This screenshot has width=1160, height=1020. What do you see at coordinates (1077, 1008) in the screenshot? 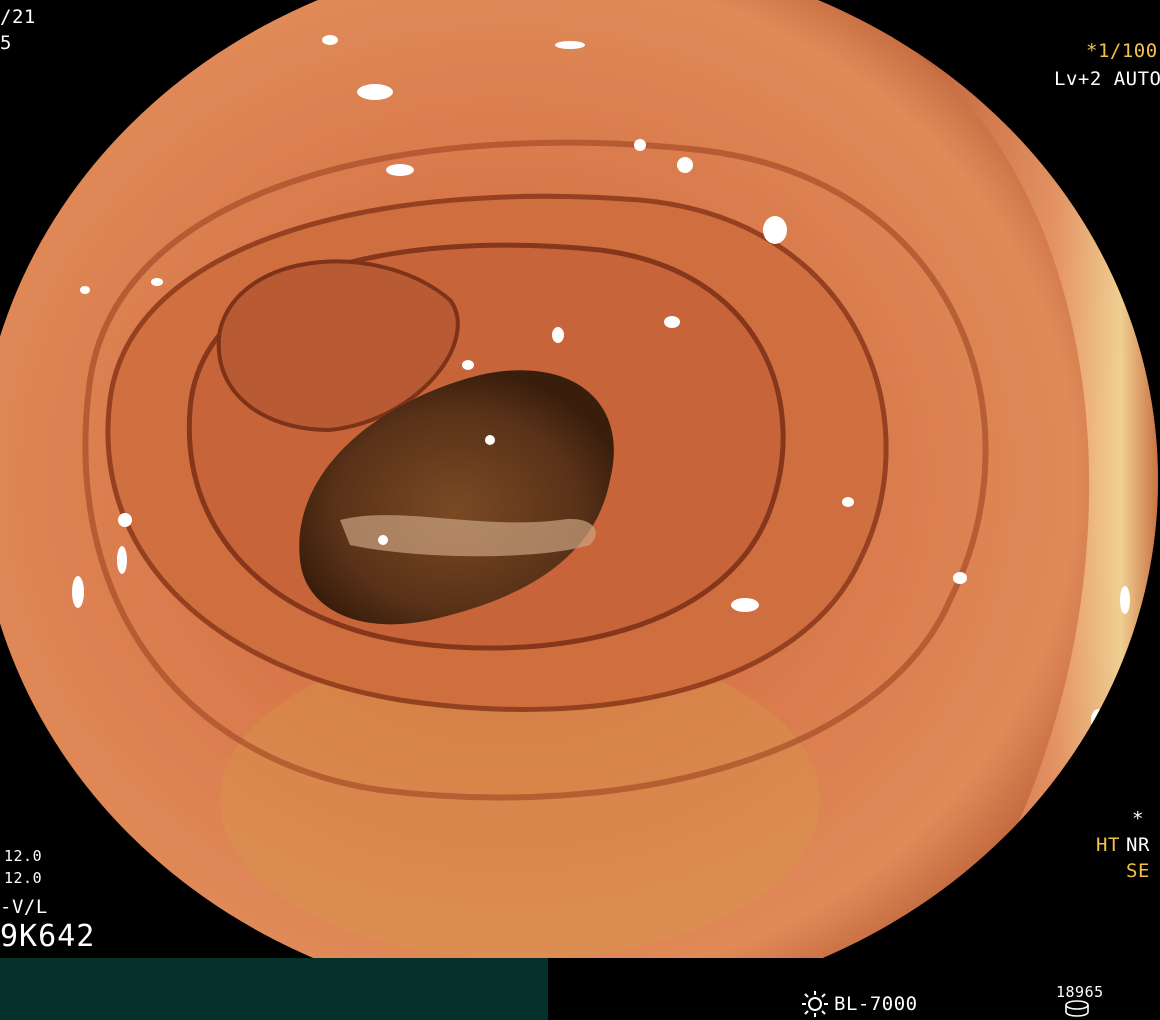
I see `storage-disk-icon` at bounding box center [1077, 1008].